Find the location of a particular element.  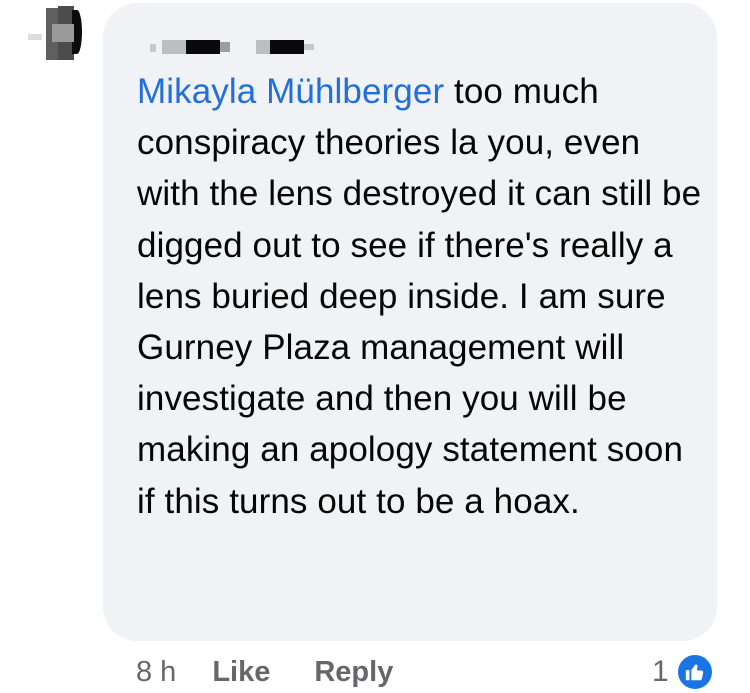

reaction-summary: 1 is located at coordinates (683, 671).